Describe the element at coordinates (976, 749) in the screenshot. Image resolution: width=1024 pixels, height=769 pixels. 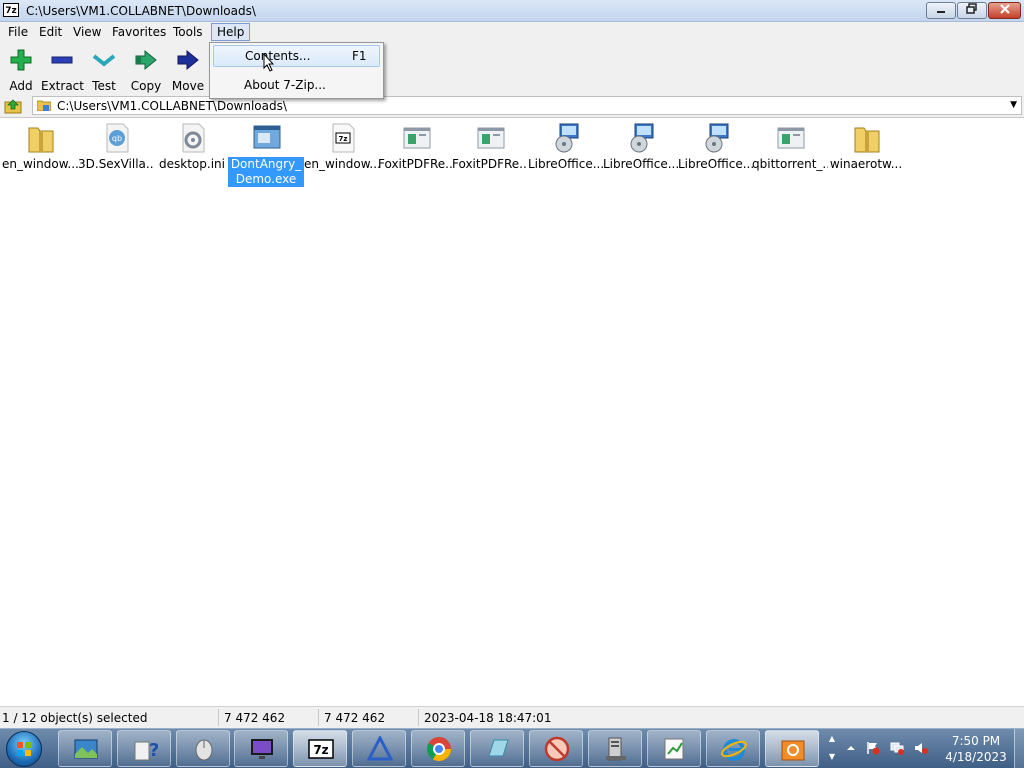
I see `system-clock: 7:50 PM 4/18/2023` at that location.